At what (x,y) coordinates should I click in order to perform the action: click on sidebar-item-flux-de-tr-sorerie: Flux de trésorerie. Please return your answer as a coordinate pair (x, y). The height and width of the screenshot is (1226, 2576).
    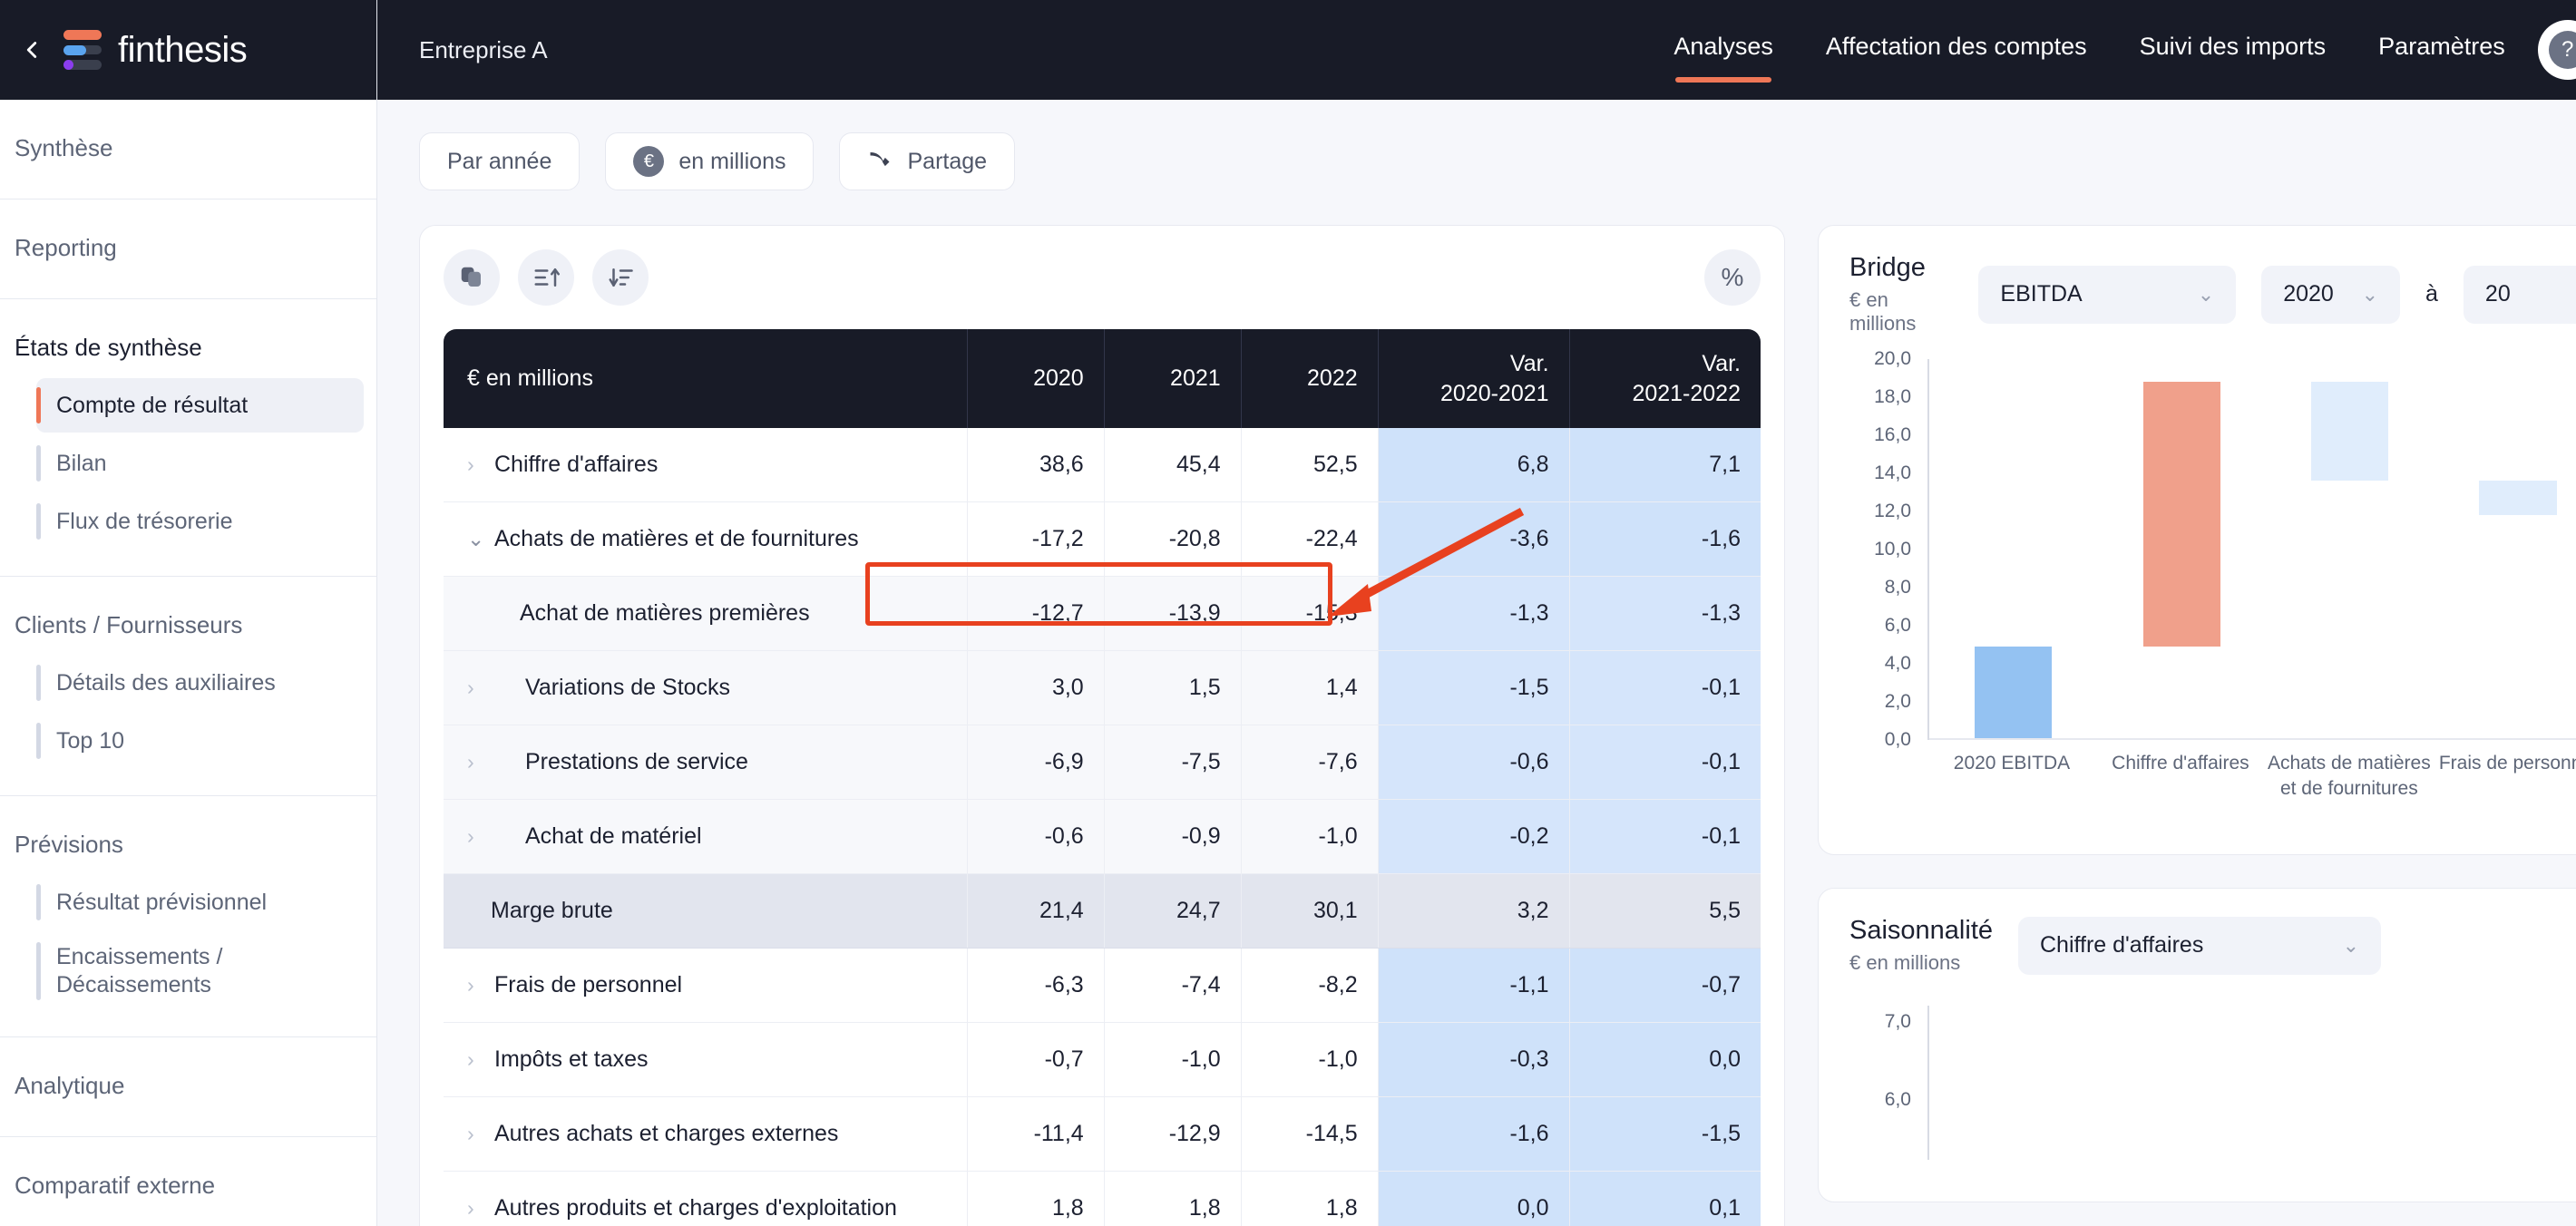
    Looking at the image, I should click on (200, 522).